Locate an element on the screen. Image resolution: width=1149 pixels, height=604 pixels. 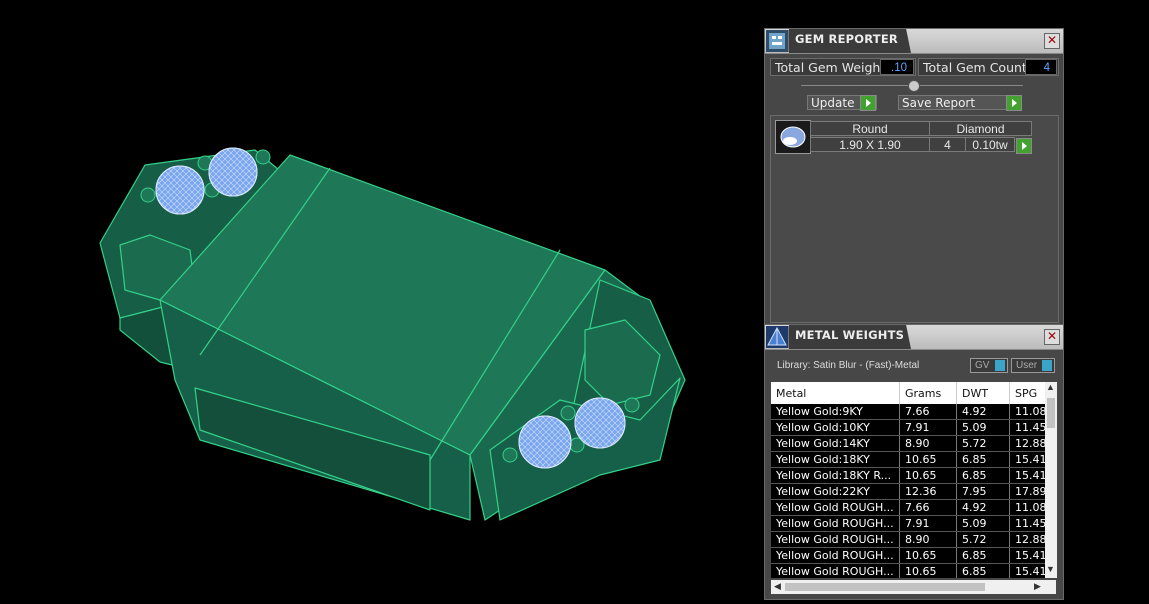
update-button-label: Update is located at coordinates (833, 103).